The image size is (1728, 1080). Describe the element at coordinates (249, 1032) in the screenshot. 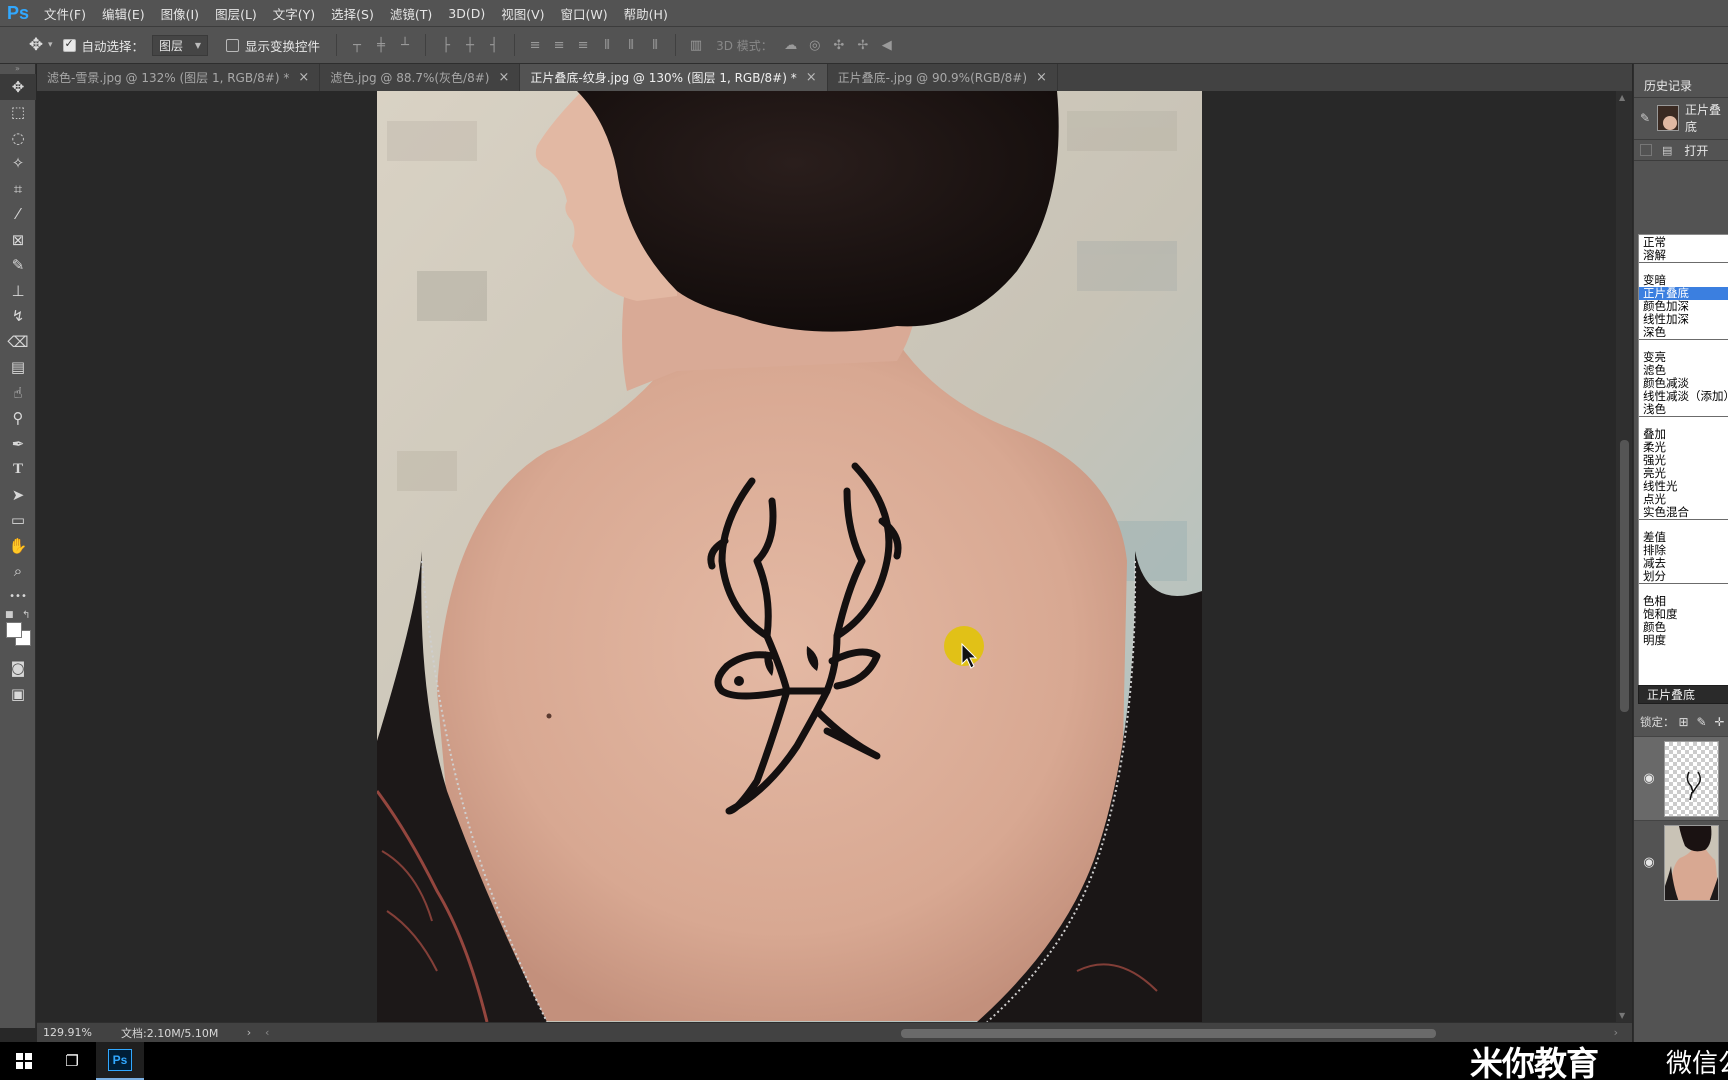

I see `status-menu-arrow-icon: ›` at that location.